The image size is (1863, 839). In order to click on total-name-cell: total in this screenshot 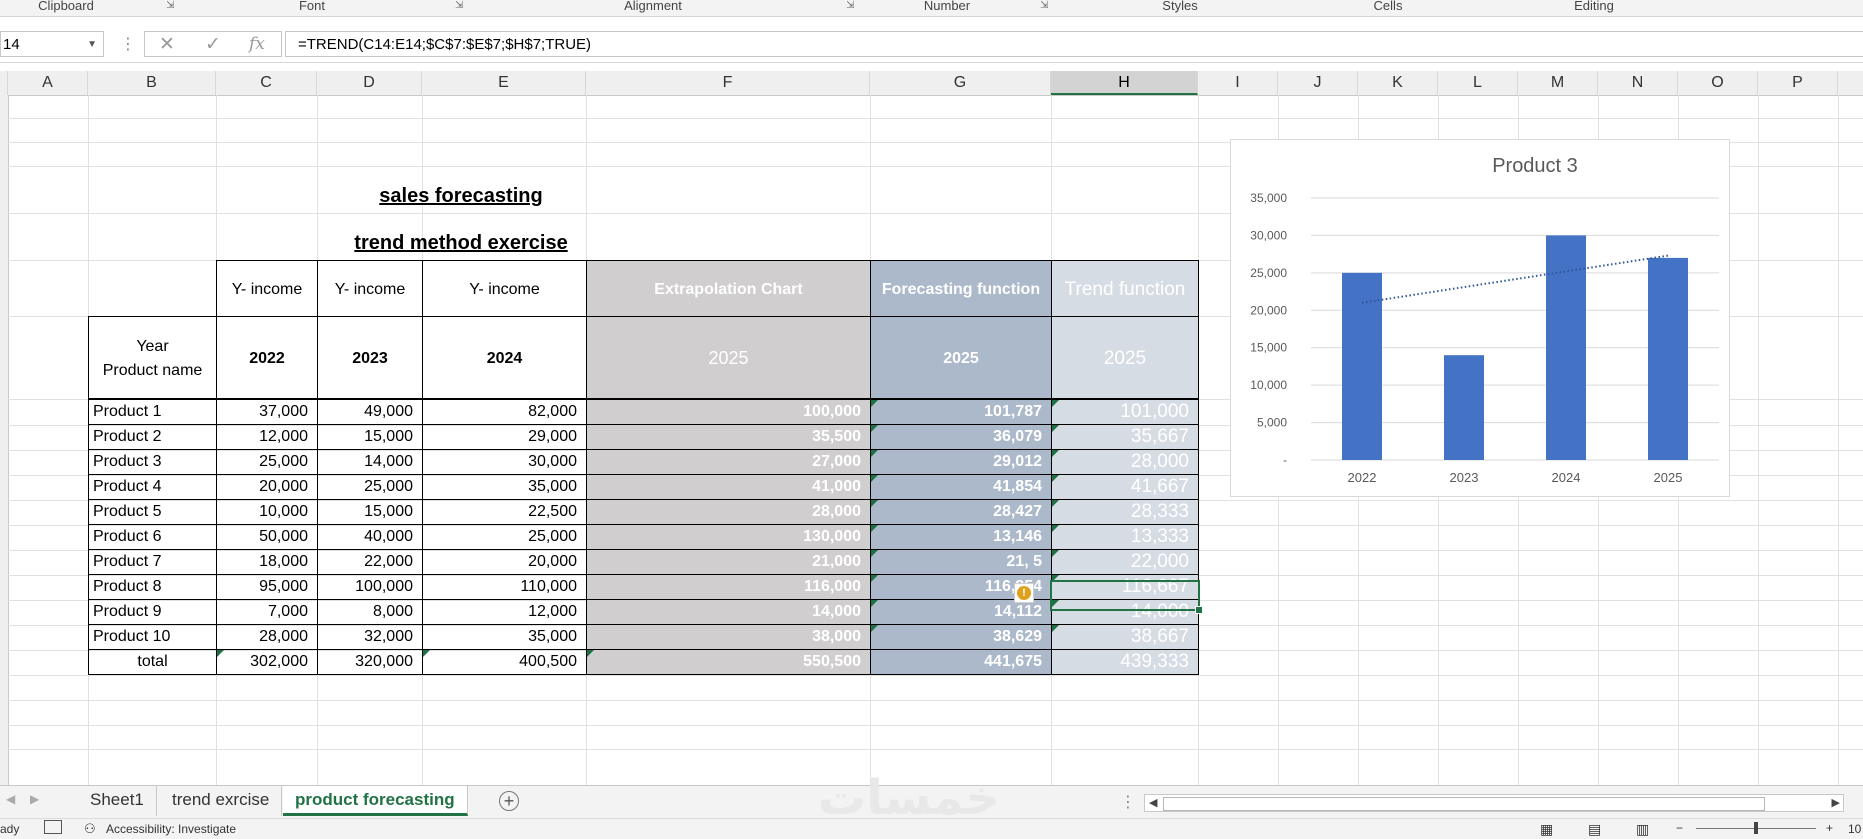, I will do `click(152, 662)`.